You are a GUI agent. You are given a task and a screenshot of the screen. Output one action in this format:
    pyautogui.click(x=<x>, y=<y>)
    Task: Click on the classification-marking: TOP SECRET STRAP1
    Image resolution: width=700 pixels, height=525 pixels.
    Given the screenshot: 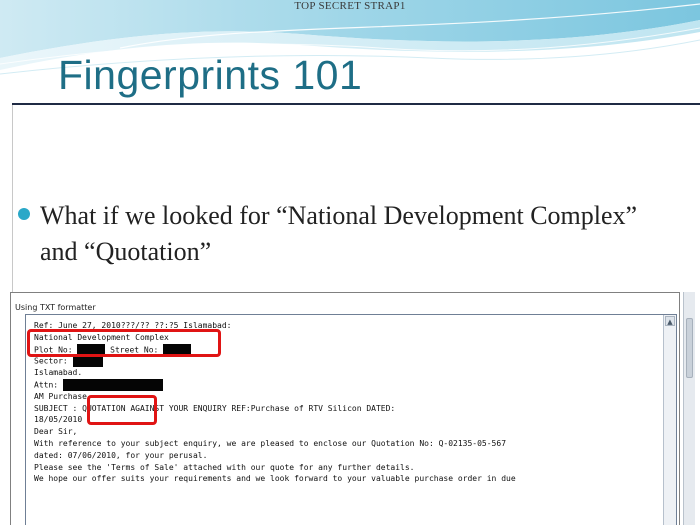 What is the action you would take?
    pyautogui.click(x=350, y=6)
    